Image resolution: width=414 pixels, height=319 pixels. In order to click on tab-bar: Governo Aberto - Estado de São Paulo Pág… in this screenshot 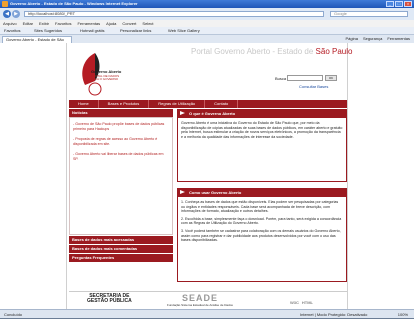, I will do `click(207, 41)`.